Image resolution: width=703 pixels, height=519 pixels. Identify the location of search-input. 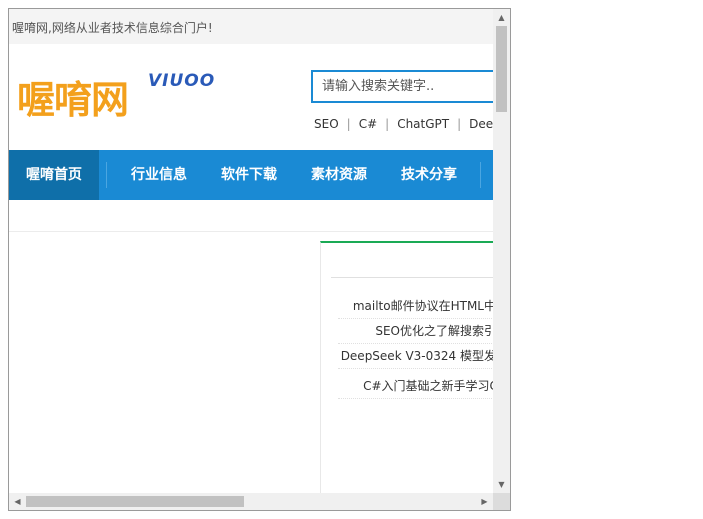
(402, 86).